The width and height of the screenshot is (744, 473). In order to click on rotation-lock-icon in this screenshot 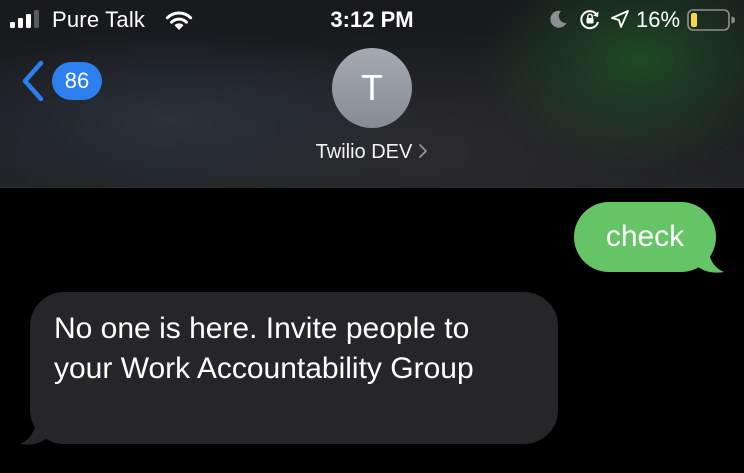, I will do `click(589, 20)`.